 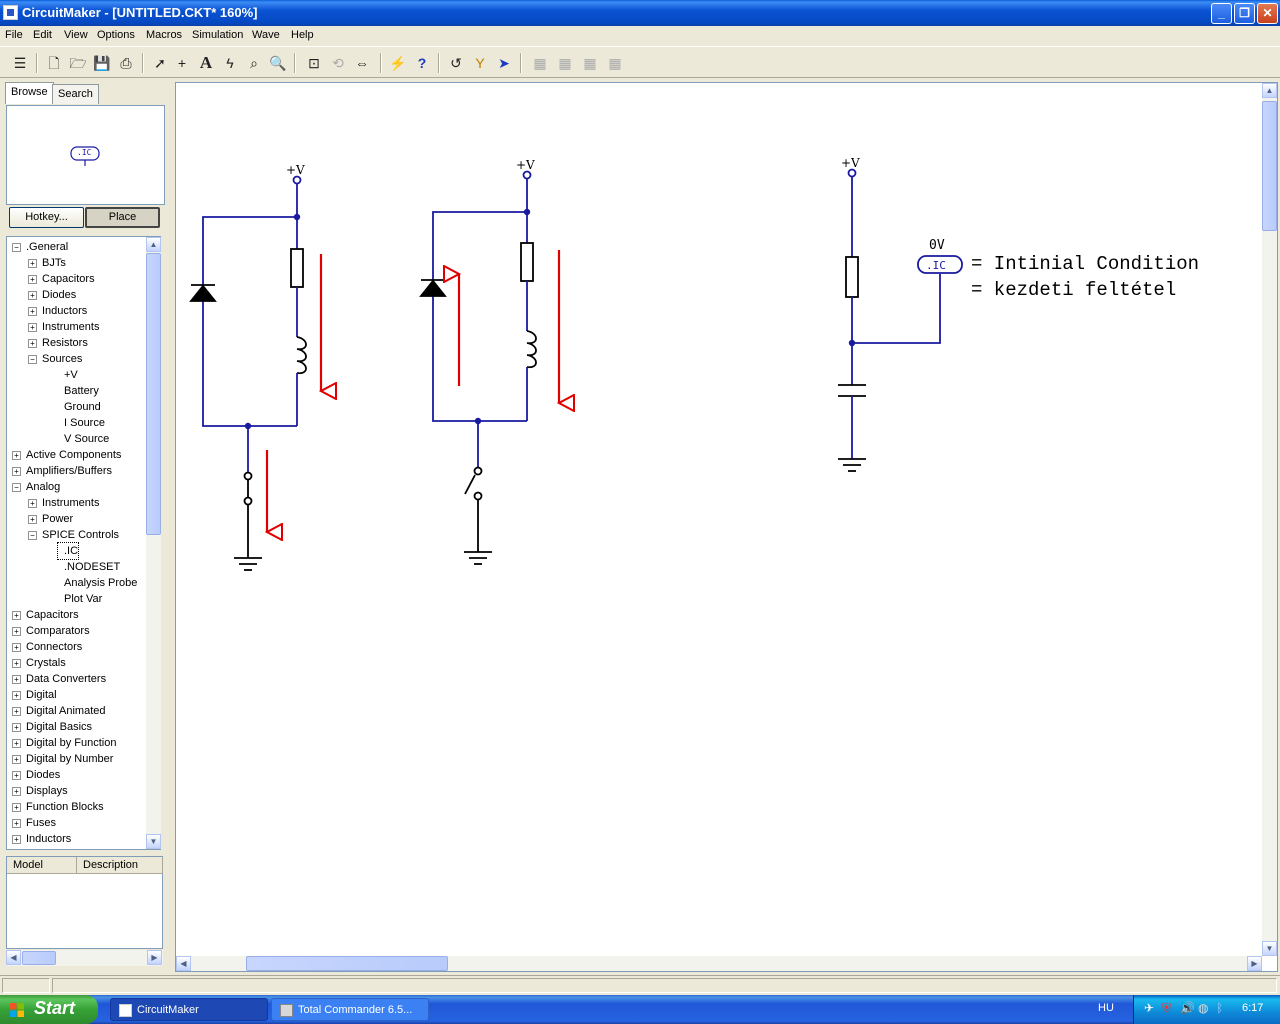 I want to click on col-model: Model, so click(x=42, y=865).